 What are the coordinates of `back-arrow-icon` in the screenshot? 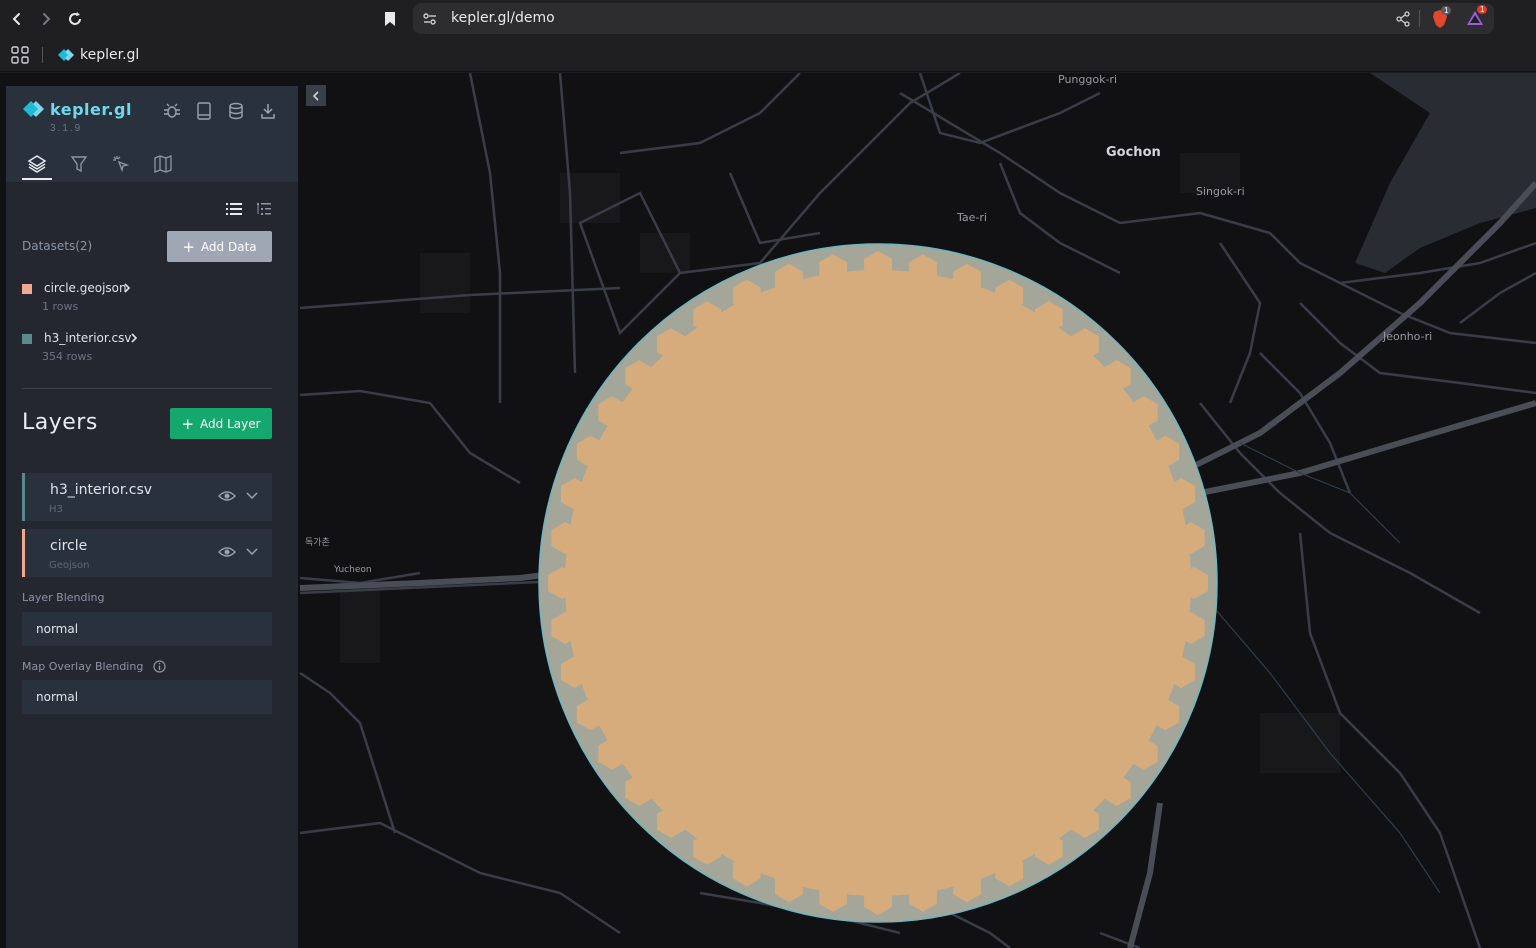 It's located at (16, 19).